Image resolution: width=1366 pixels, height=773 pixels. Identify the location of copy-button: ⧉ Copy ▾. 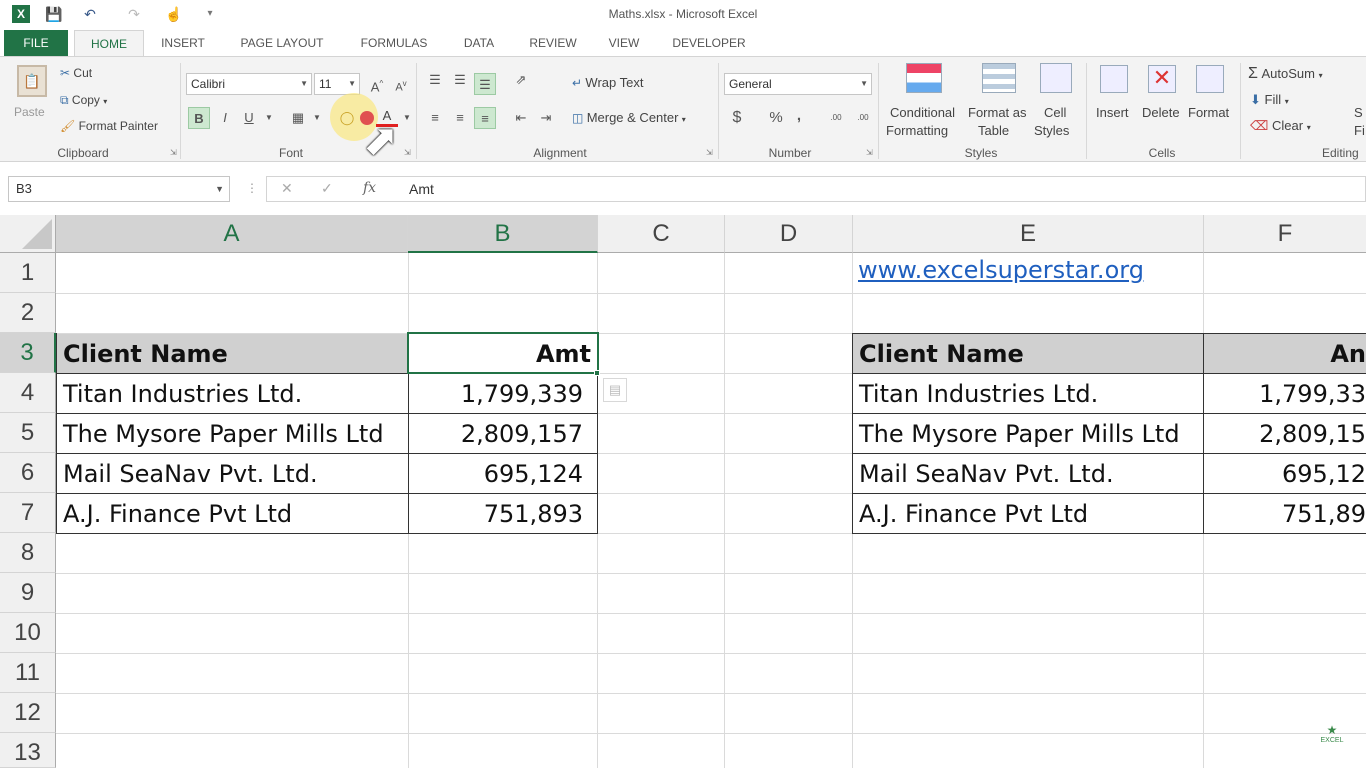
(83, 100).